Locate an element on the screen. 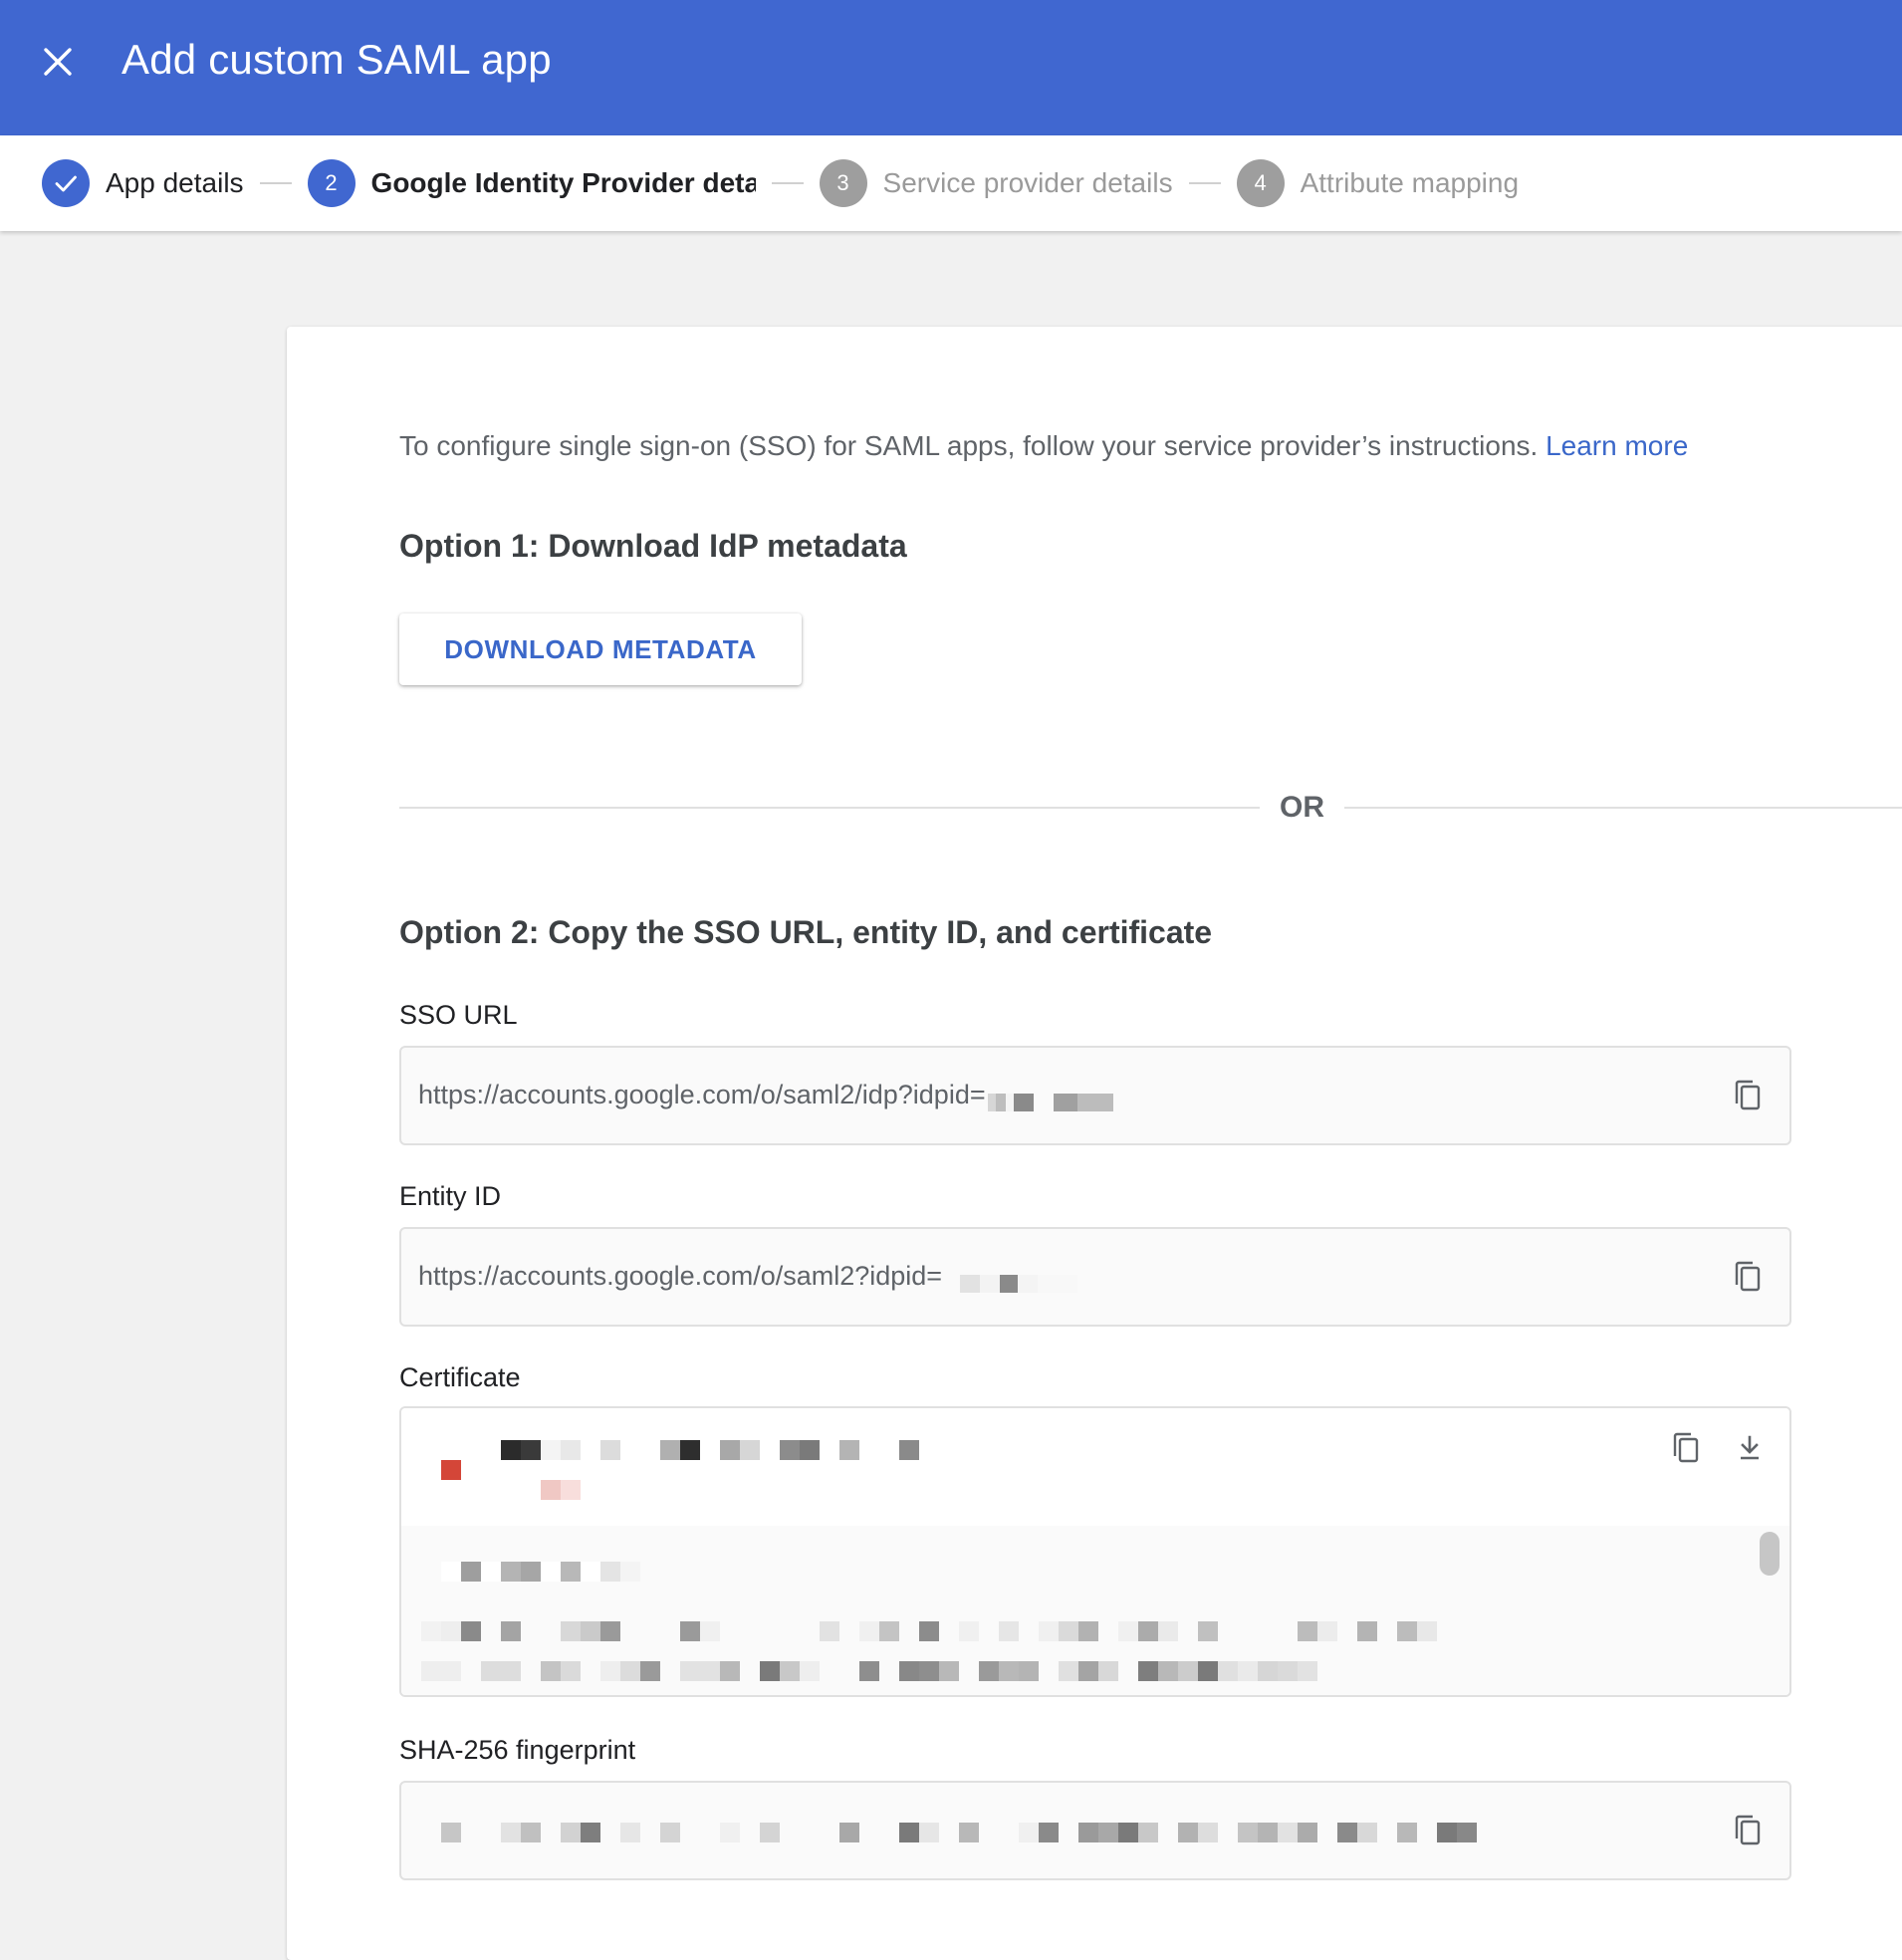 This screenshot has width=1902, height=1960. check-icon is located at coordinates (66, 184).